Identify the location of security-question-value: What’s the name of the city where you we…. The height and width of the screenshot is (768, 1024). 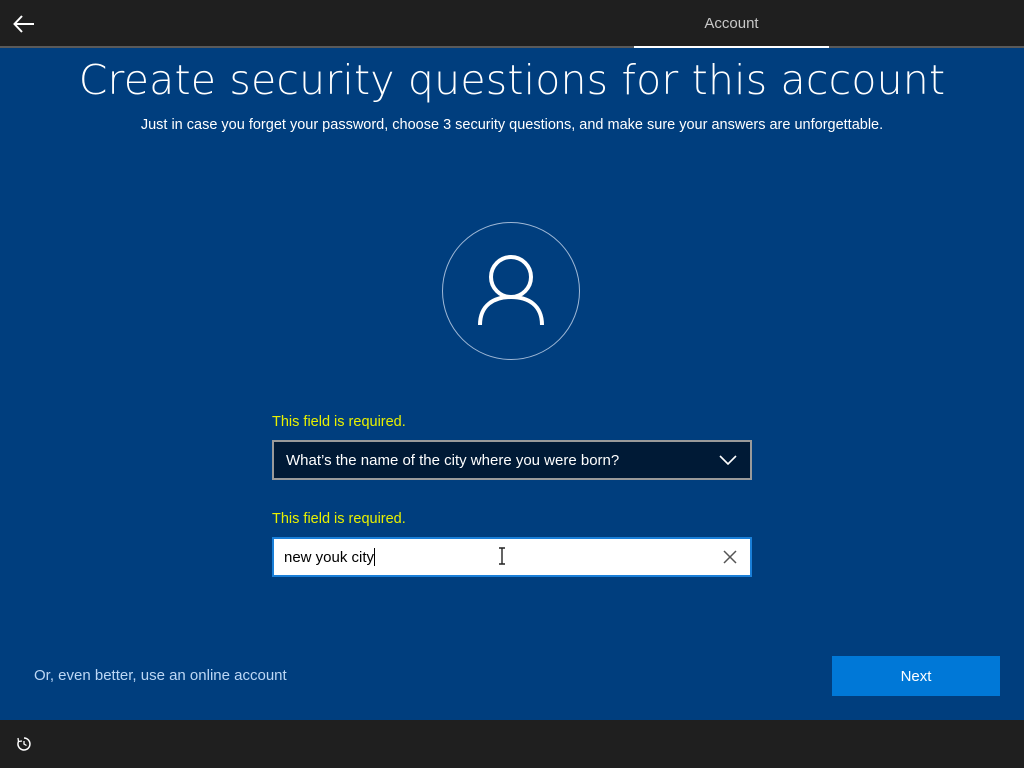
(453, 460).